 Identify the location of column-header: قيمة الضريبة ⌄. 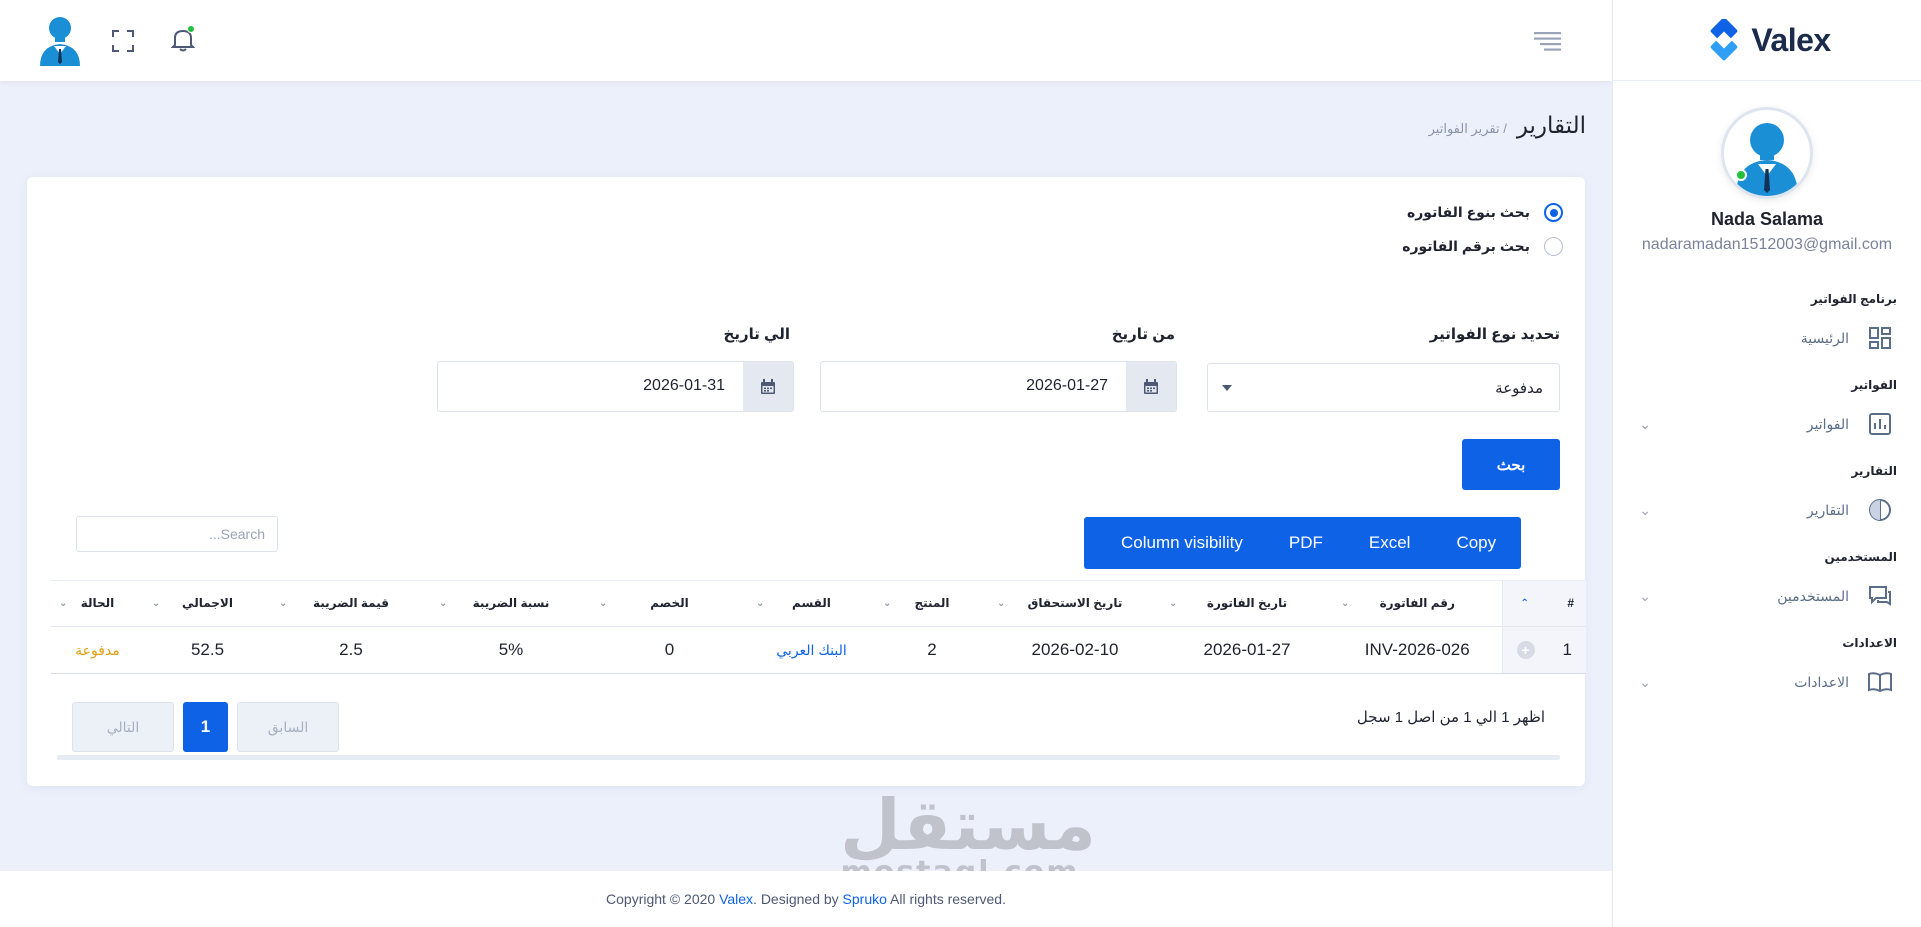
(351, 603).